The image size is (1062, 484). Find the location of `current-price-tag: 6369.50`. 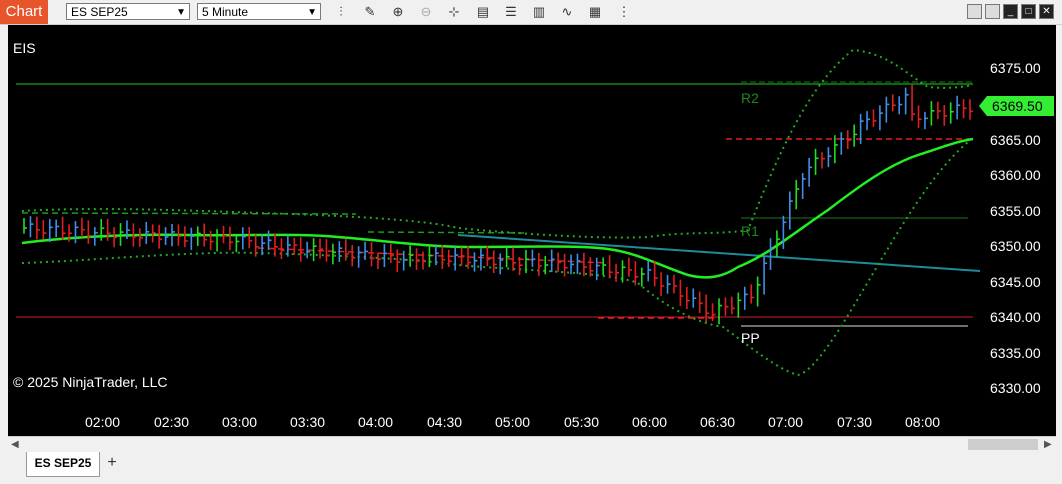

current-price-tag: 6369.50 is located at coordinates (1016, 106).